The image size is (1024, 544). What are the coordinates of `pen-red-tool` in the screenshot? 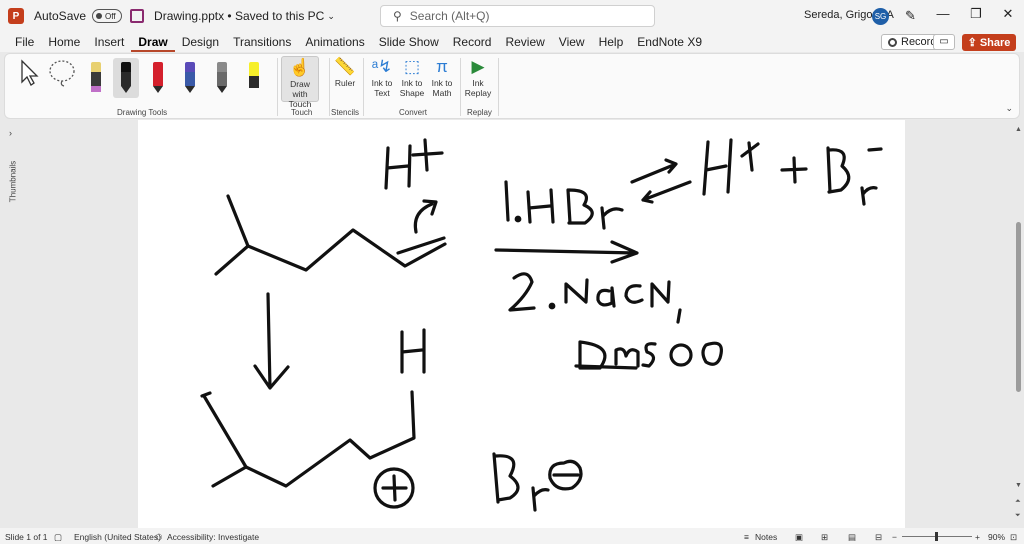 It's located at (158, 77).